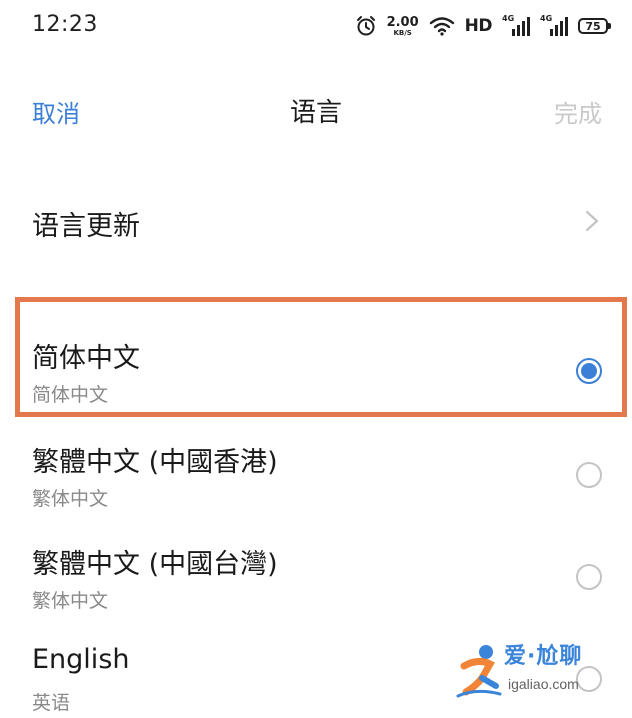  Describe the element at coordinates (592, 221) in the screenshot. I see `chevron-right-icon` at that location.